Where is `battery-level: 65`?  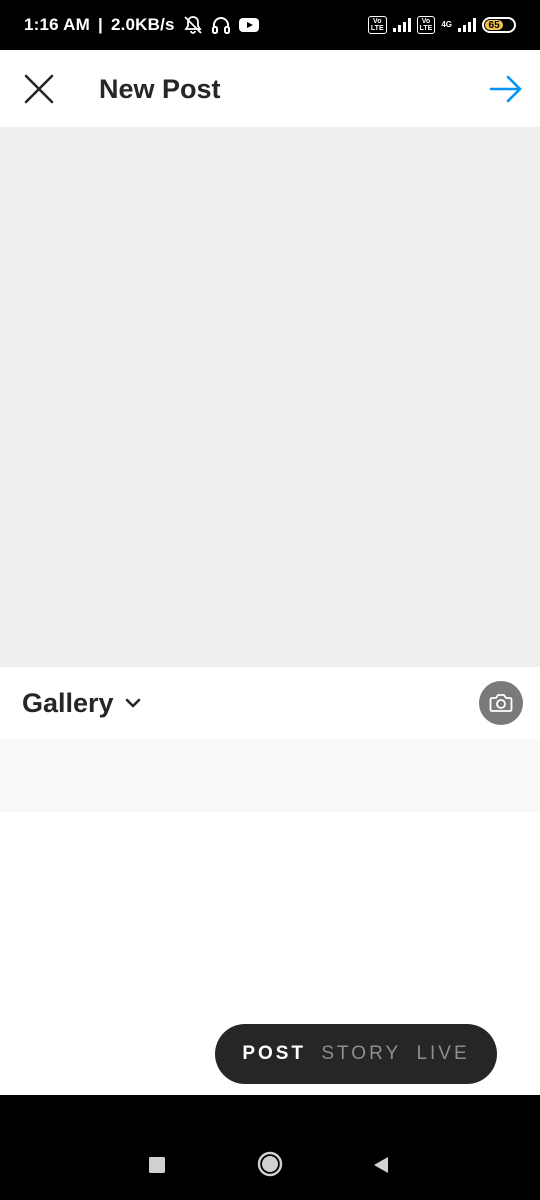 battery-level: 65 is located at coordinates (494, 25).